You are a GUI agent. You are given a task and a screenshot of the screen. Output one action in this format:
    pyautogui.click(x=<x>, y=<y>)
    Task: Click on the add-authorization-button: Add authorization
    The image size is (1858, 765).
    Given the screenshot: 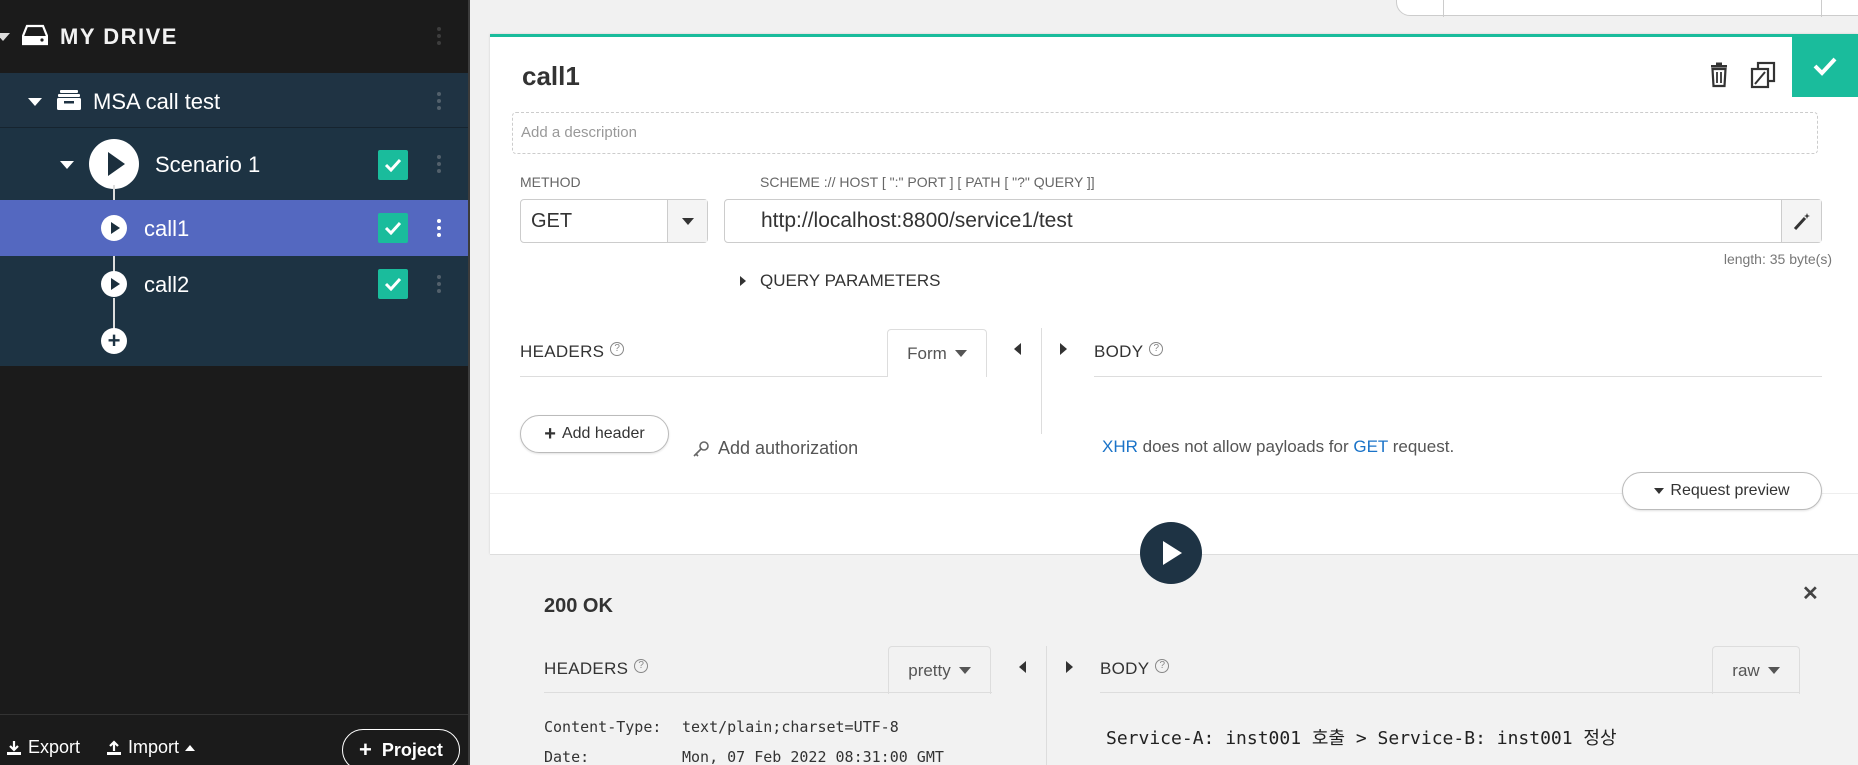 What is the action you would take?
    pyautogui.click(x=775, y=448)
    